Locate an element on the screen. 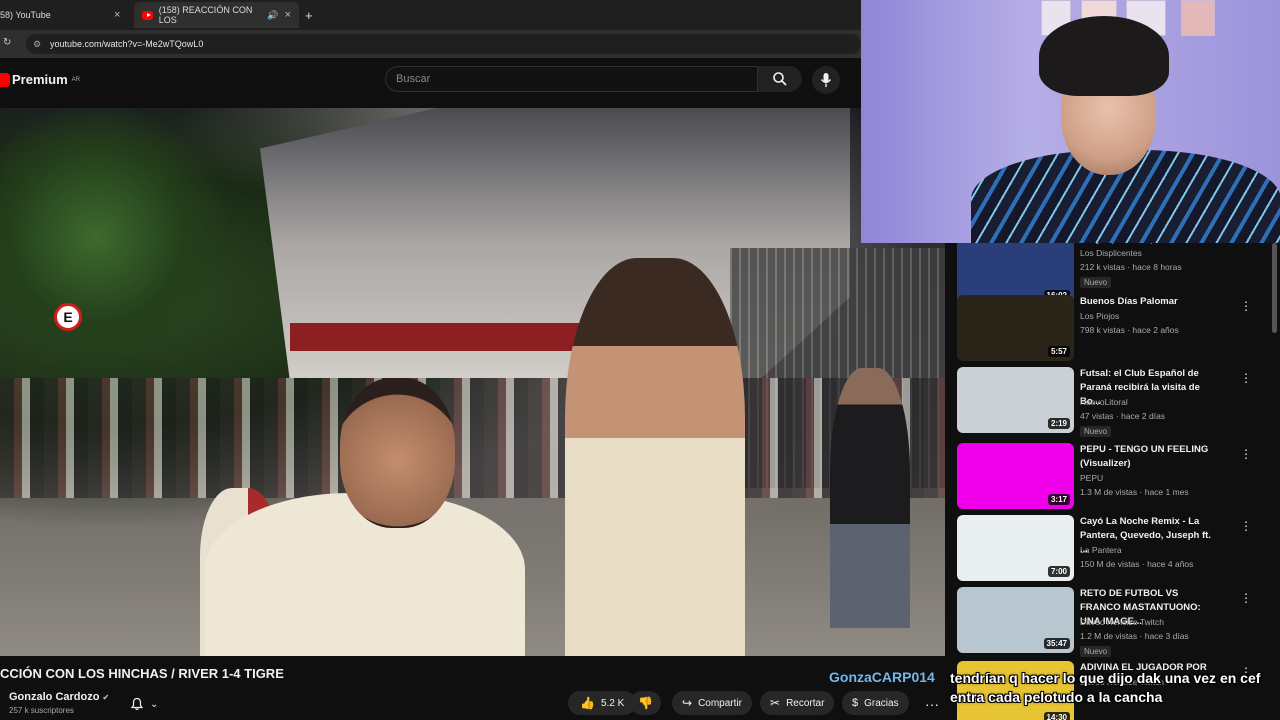 The width and height of the screenshot is (1280, 720). youtube-premium-logo: Premium AR is located at coordinates (40, 79).